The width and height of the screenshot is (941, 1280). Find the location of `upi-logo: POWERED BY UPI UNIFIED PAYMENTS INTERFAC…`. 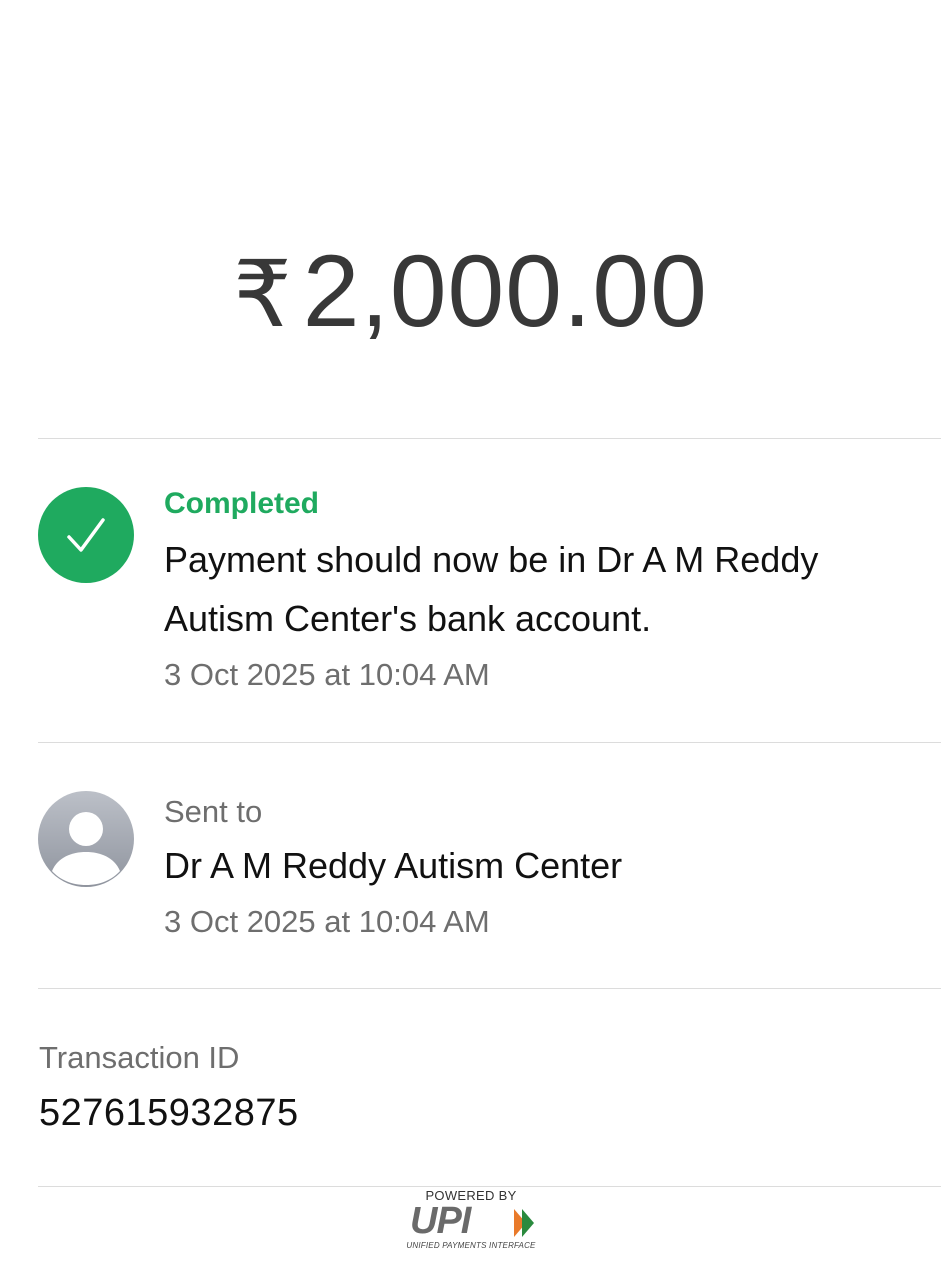

upi-logo: POWERED BY UPI UNIFIED PAYMENTS INTERFAC… is located at coordinates (471, 1221).